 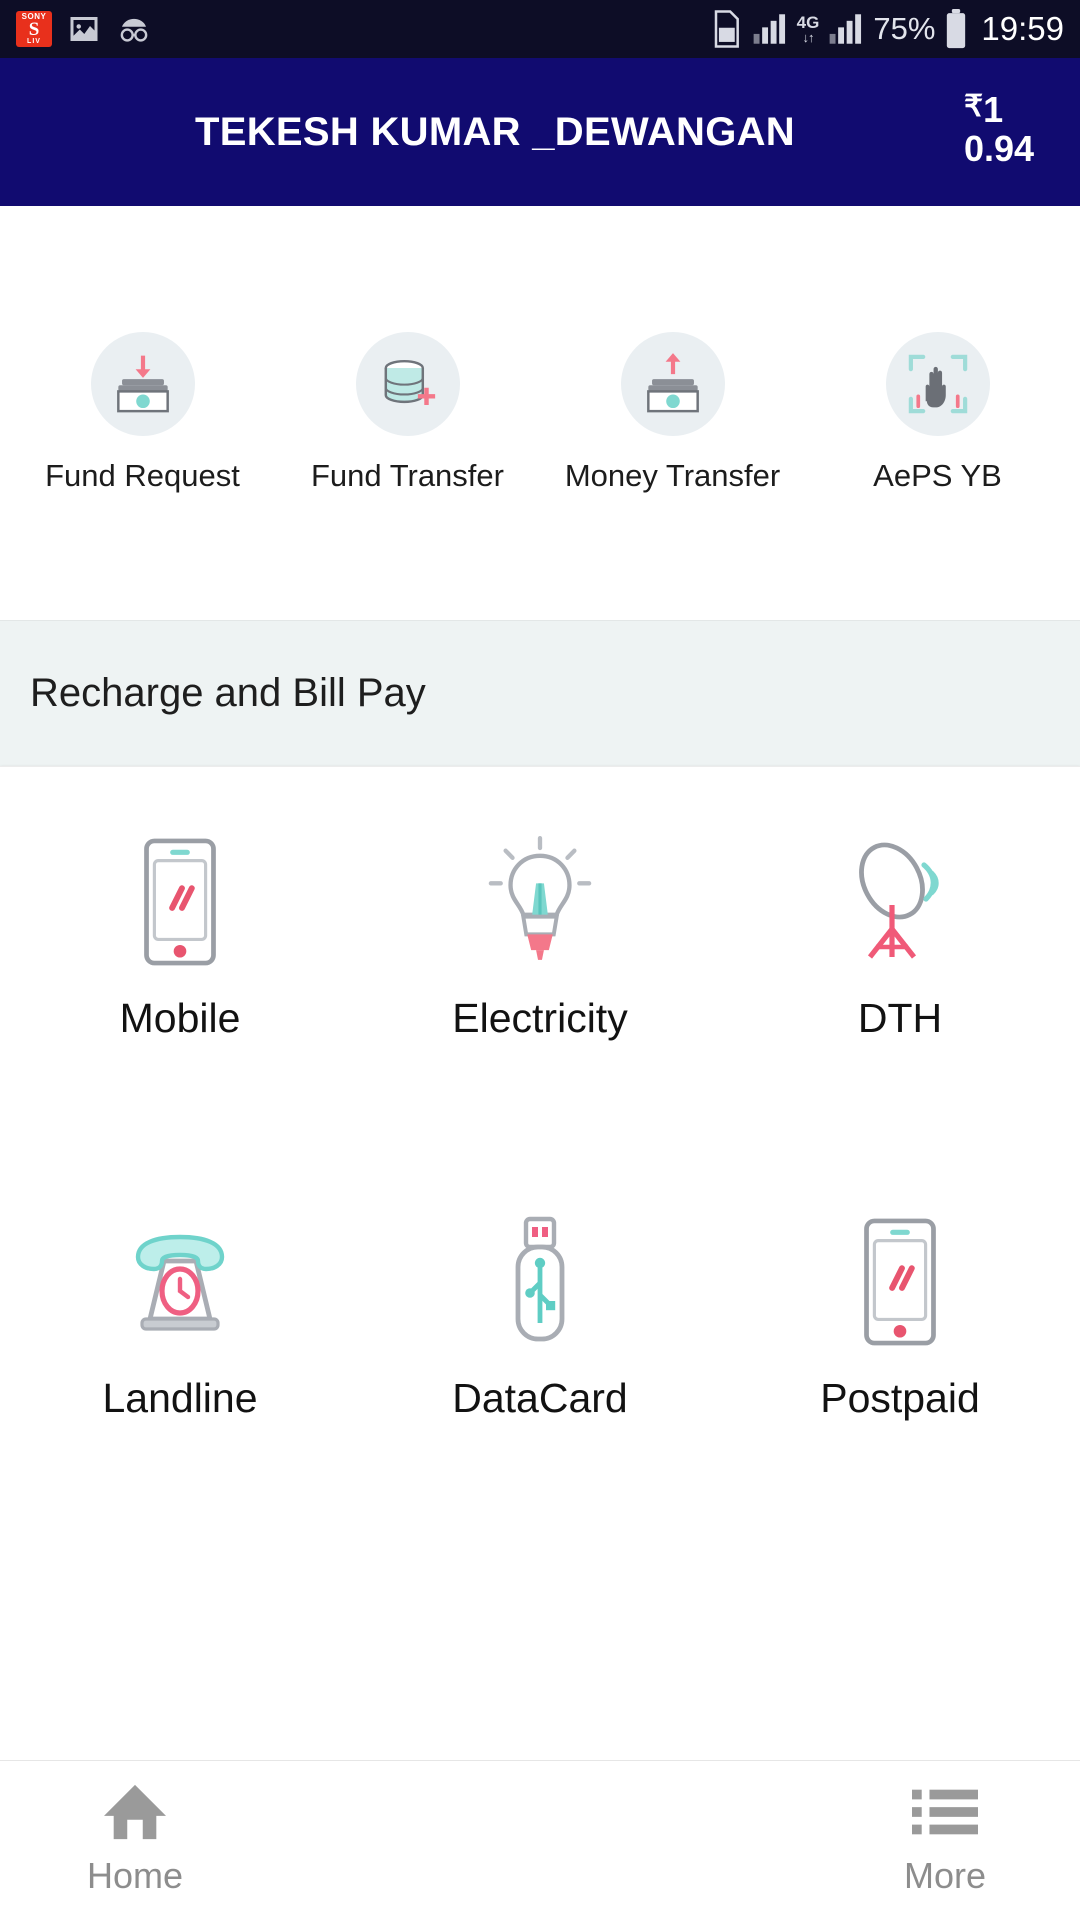 I want to click on signal-bars-icon, so click(x=770, y=29).